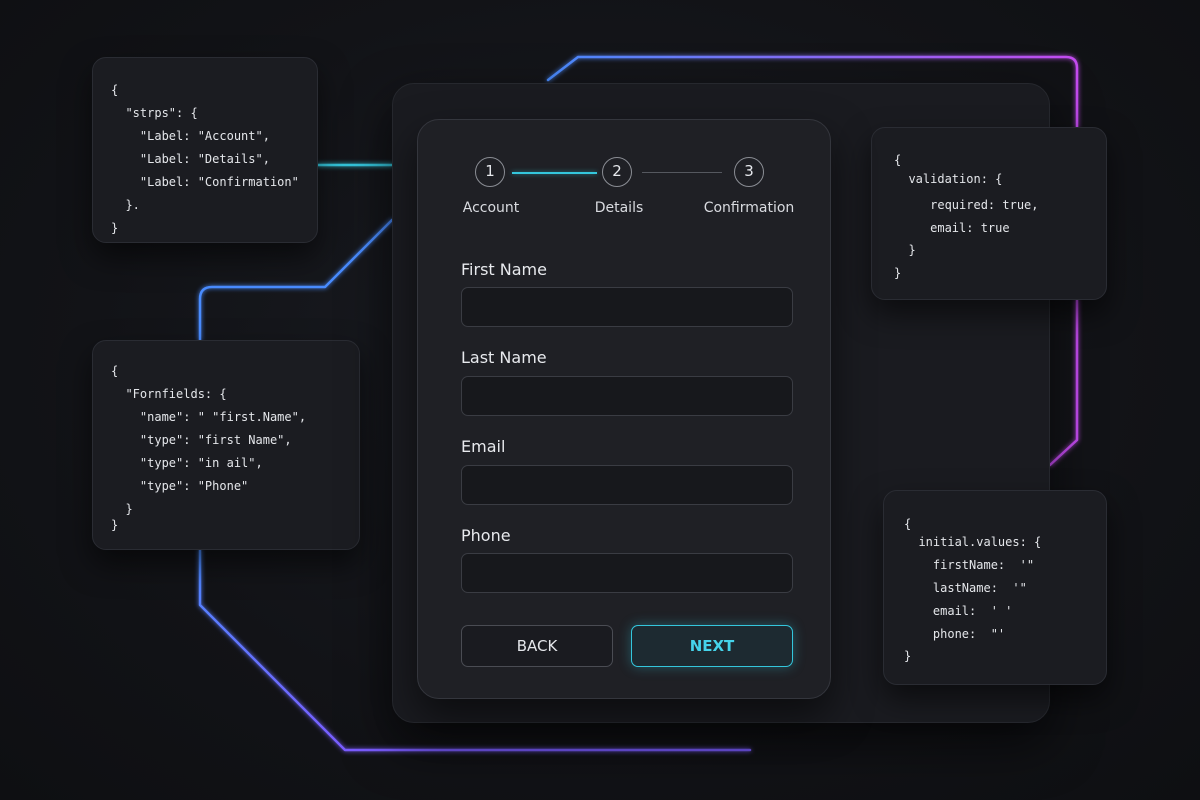  I want to click on last-name-label: Last Name, so click(504, 357).